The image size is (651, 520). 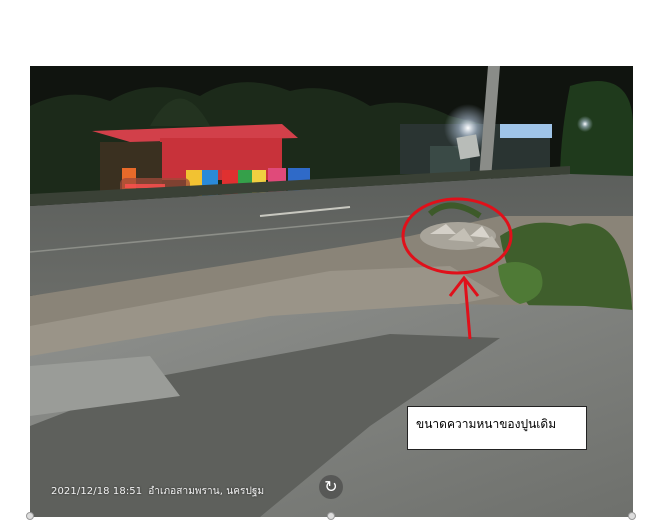 I want to click on annotation-callout: ขนาดความหนาของปูนเดิม, so click(x=497, y=428).